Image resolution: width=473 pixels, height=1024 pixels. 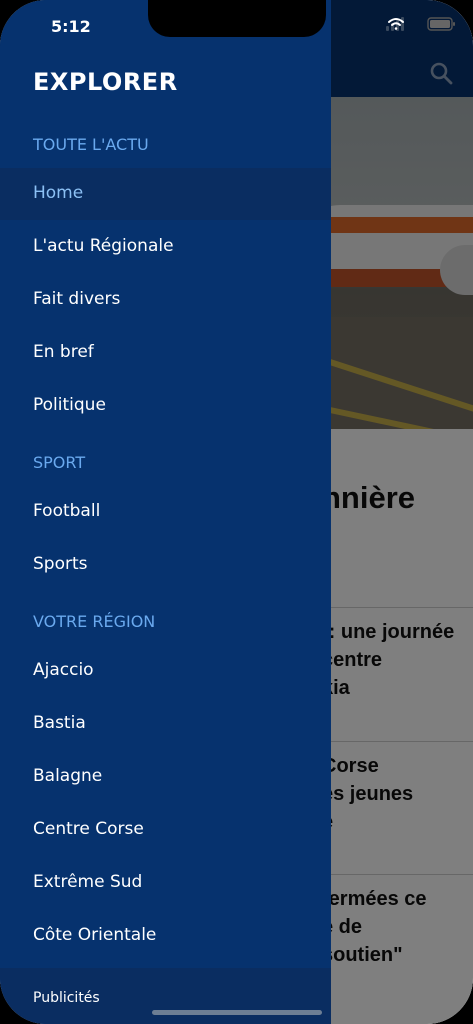 I want to click on menu-item-ajaccio: Ajaccio, so click(x=165, y=671).